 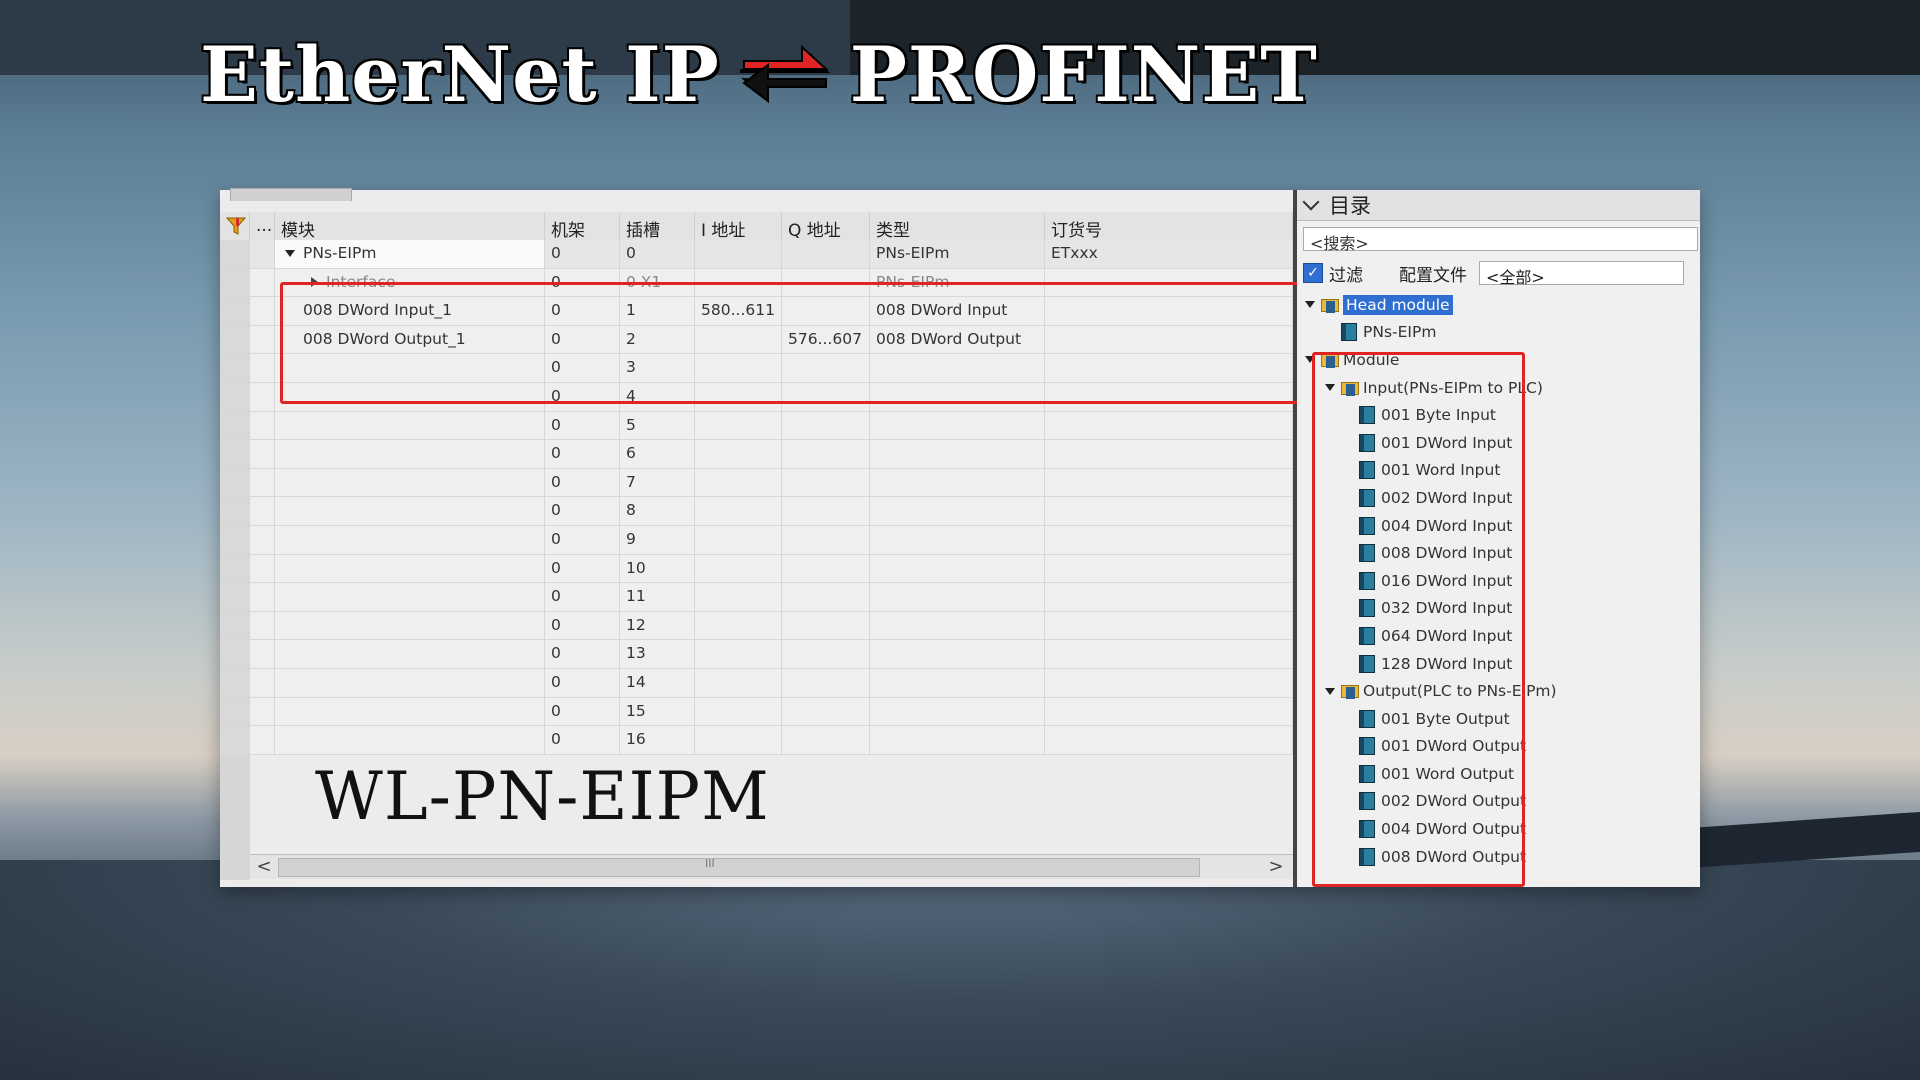 I want to click on col-header-type: 类型, so click(x=957, y=226).